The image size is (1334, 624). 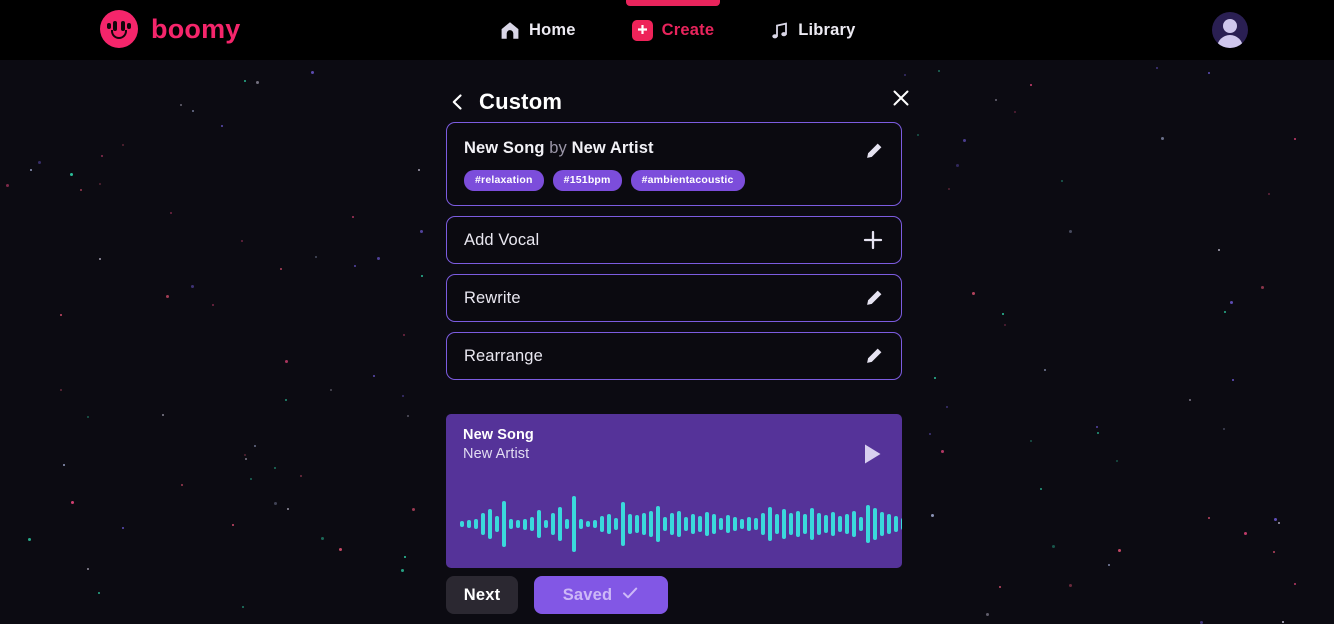 What do you see at coordinates (674, 491) in the screenshot?
I see `audio-player: New Song New Artist` at bounding box center [674, 491].